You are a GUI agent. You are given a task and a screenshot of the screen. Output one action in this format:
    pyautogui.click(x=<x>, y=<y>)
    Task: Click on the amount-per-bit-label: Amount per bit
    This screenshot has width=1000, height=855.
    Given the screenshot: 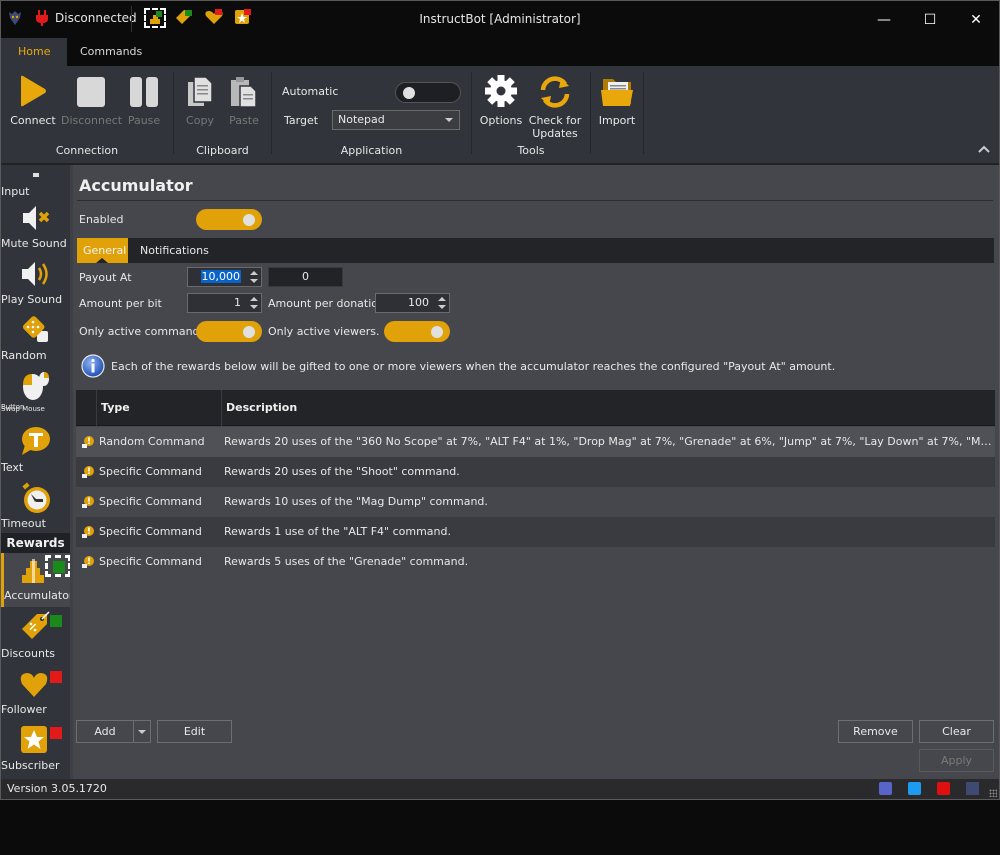 What is the action you would take?
    pyautogui.click(x=120, y=303)
    